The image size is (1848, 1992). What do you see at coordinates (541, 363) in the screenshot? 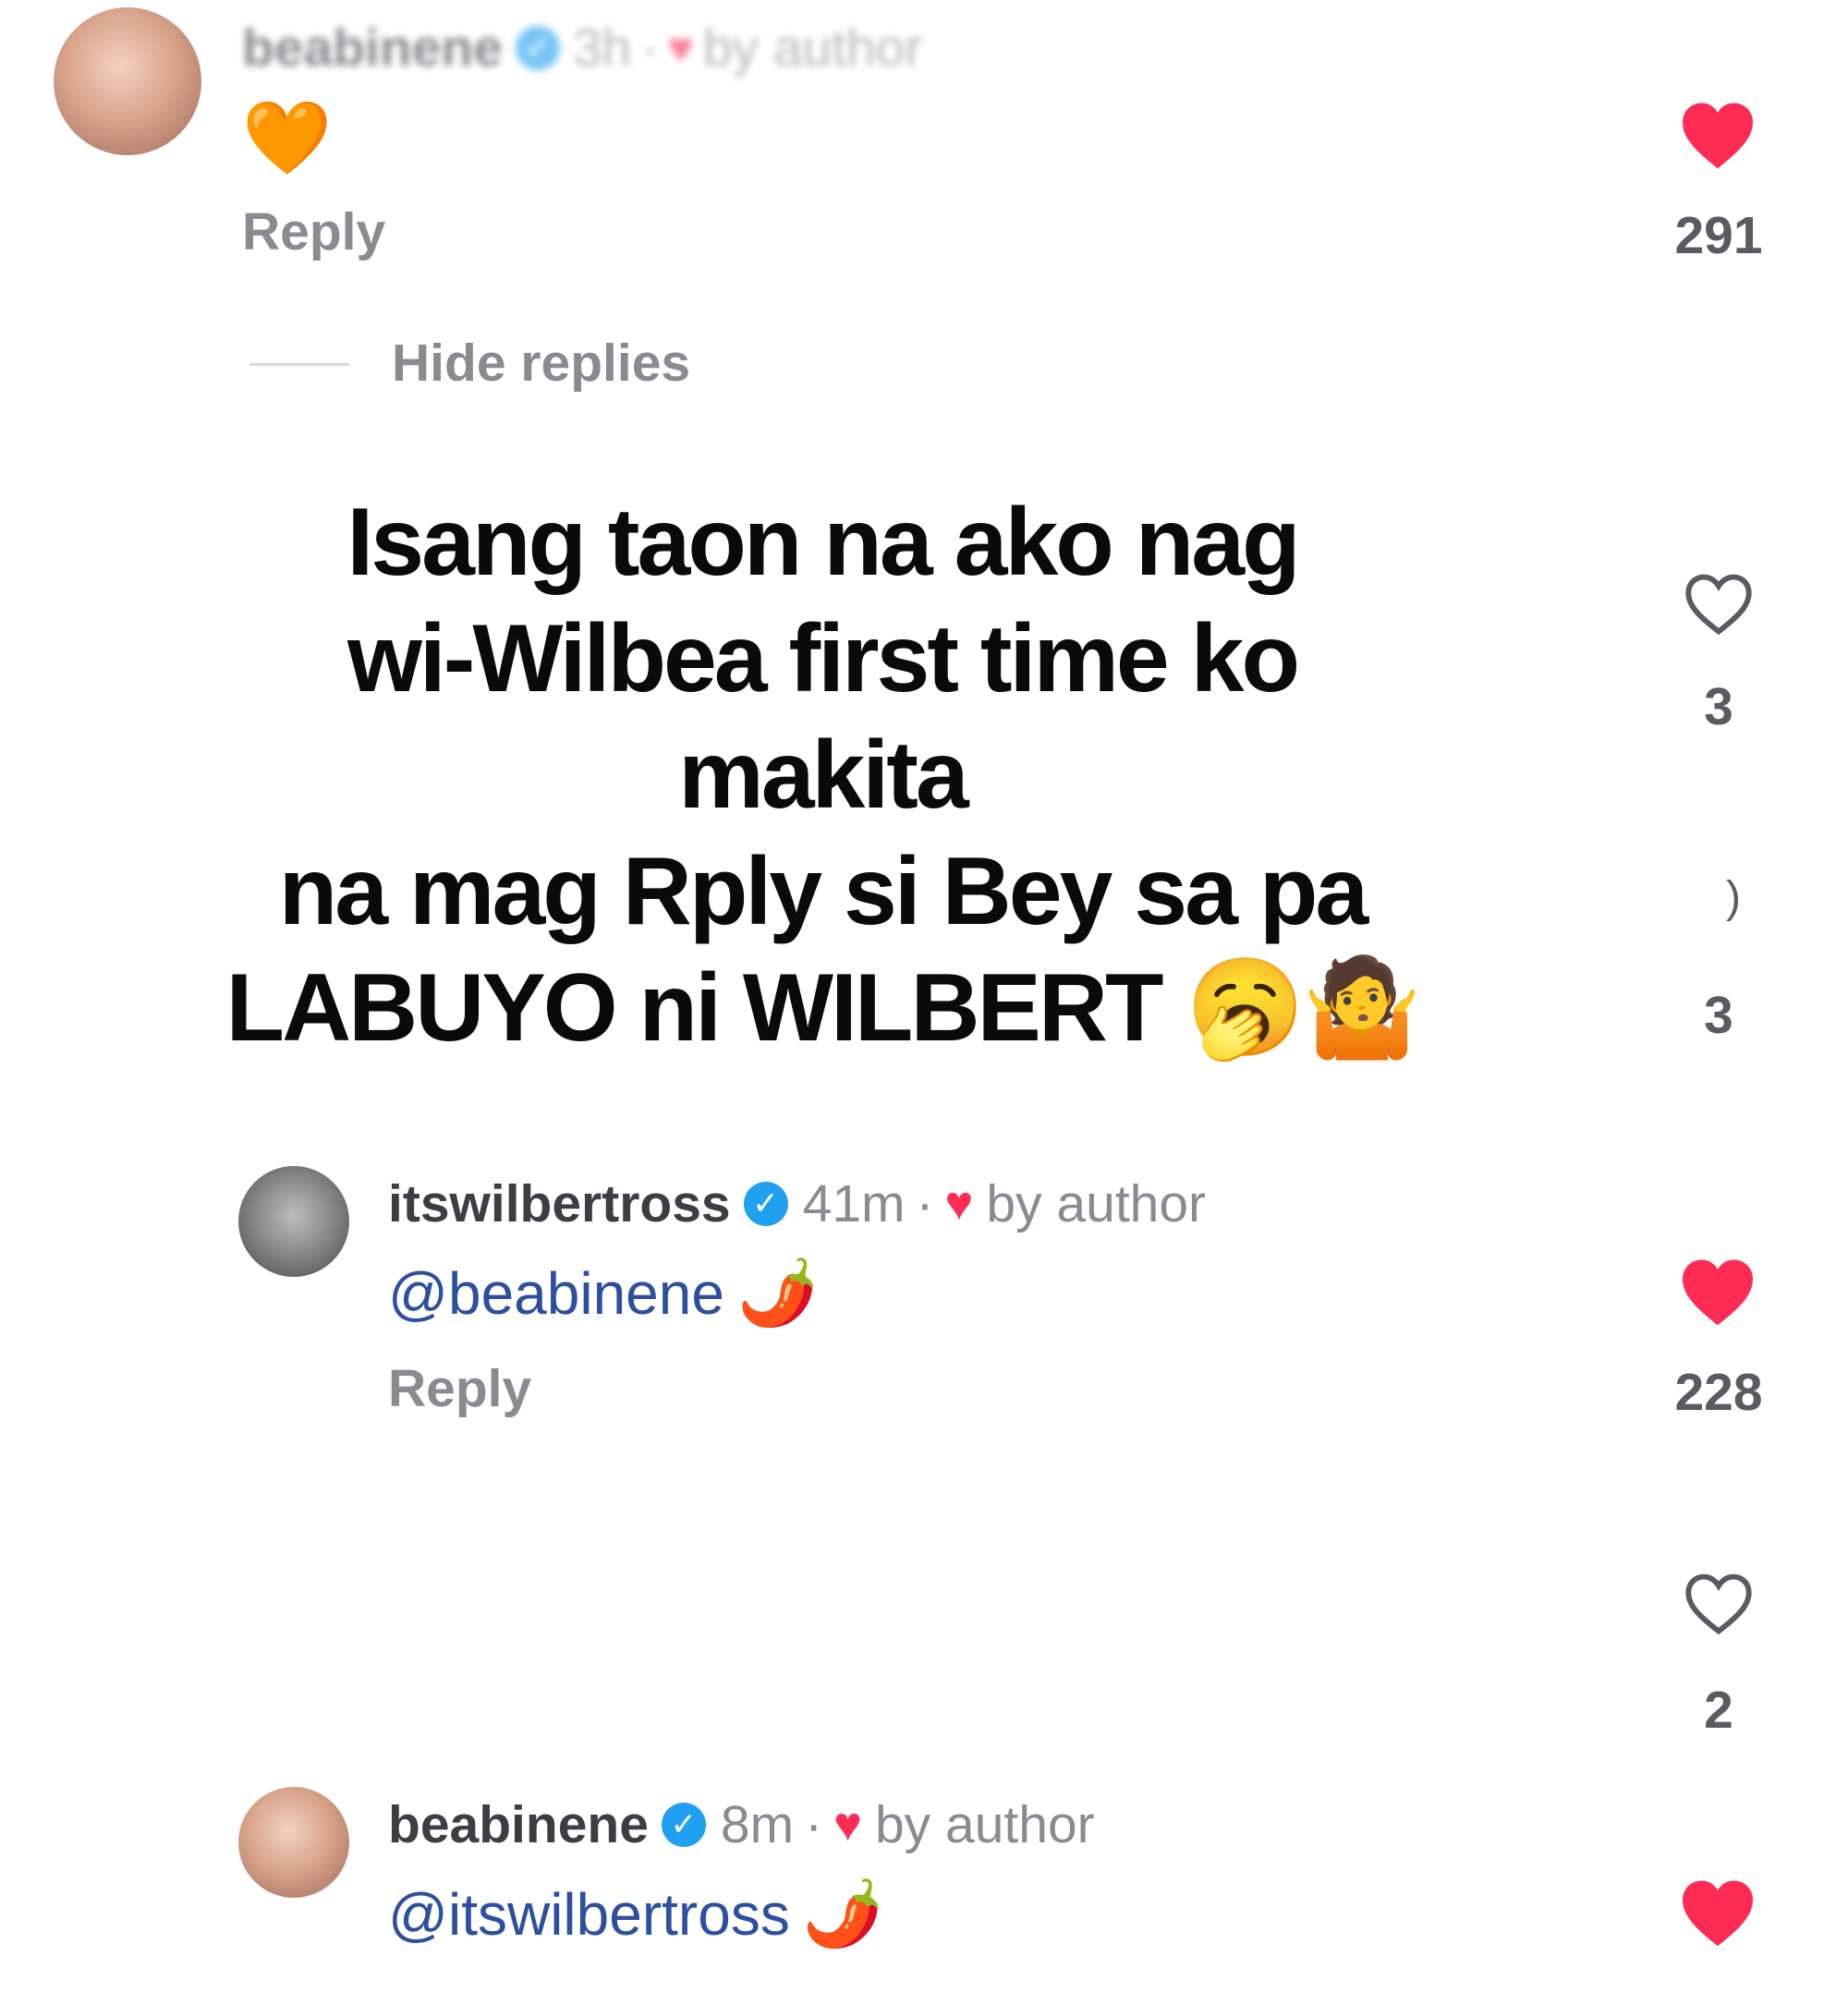
I see `hide-replies-button: Hide replies` at bounding box center [541, 363].